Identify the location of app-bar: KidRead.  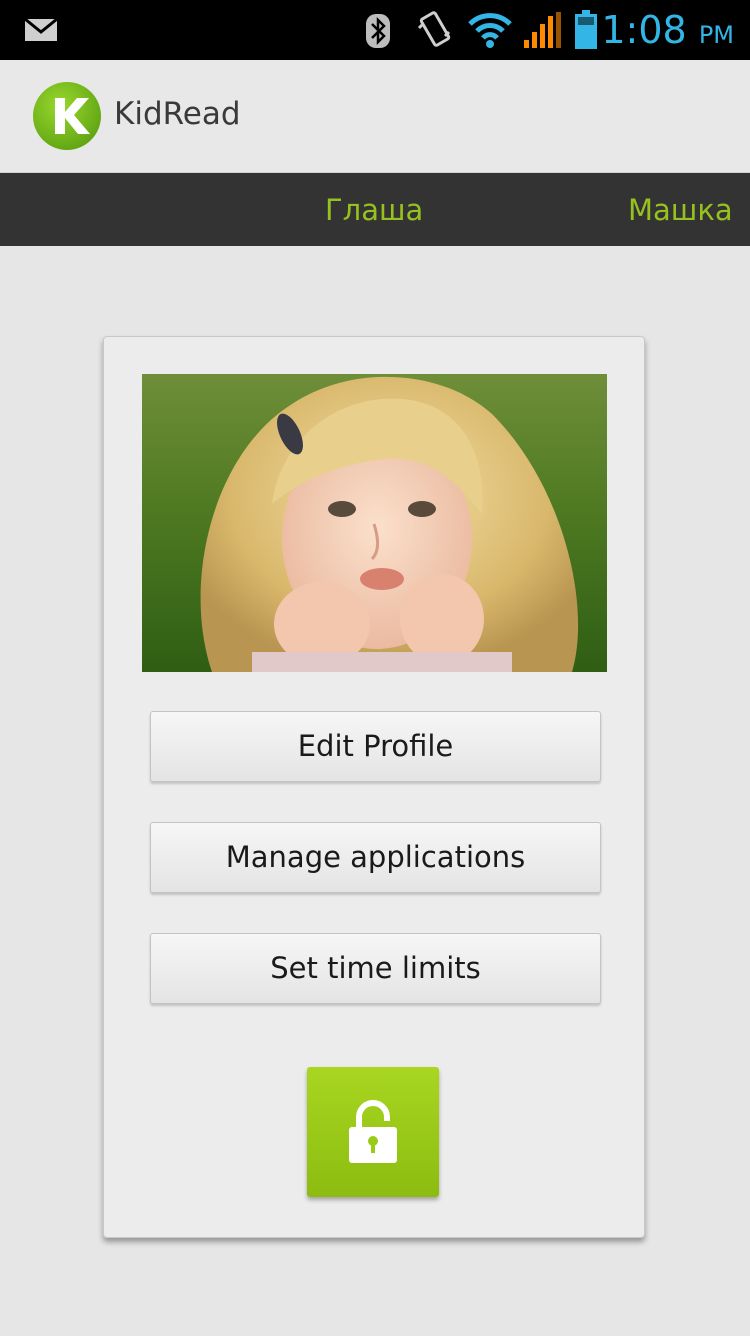
(375, 116).